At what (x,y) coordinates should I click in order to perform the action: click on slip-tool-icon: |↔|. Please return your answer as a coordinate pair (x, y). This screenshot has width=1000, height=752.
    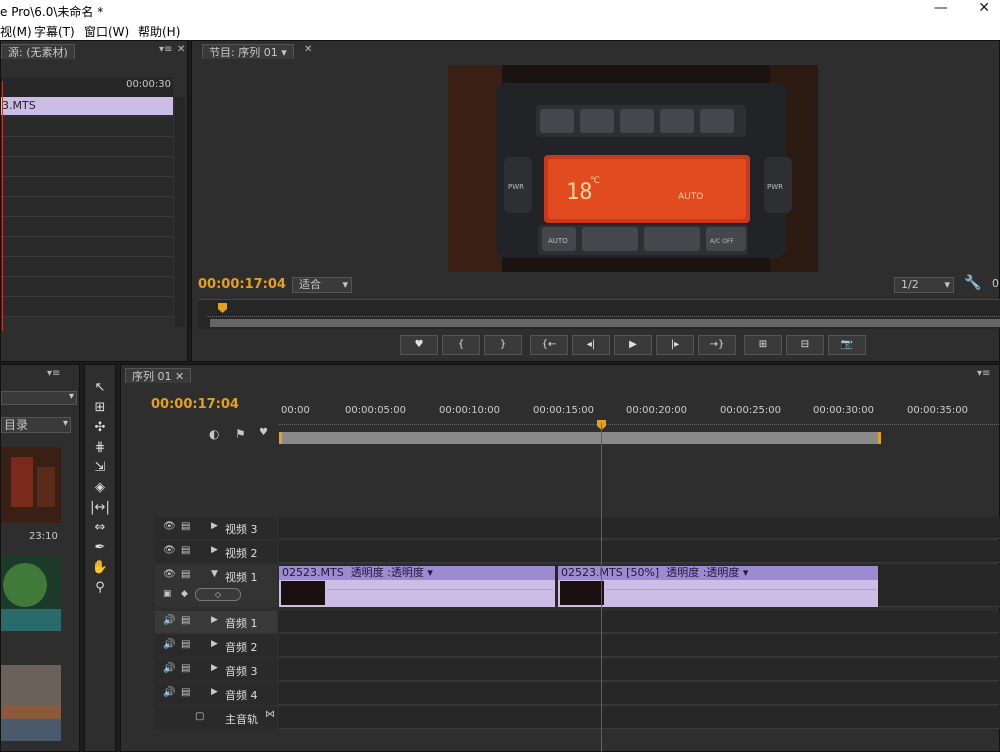
    Looking at the image, I should click on (100, 508).